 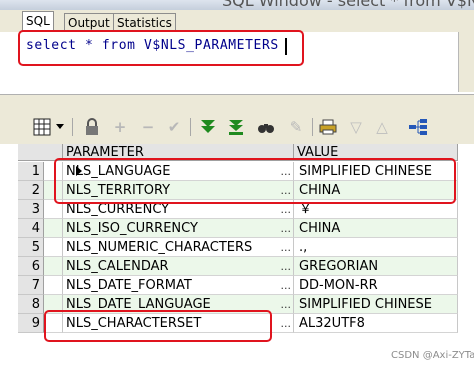 What do you see at coordinates (31, 304) in the screenshot?
I see `row-number: 8` at bounding box center [31, 304].